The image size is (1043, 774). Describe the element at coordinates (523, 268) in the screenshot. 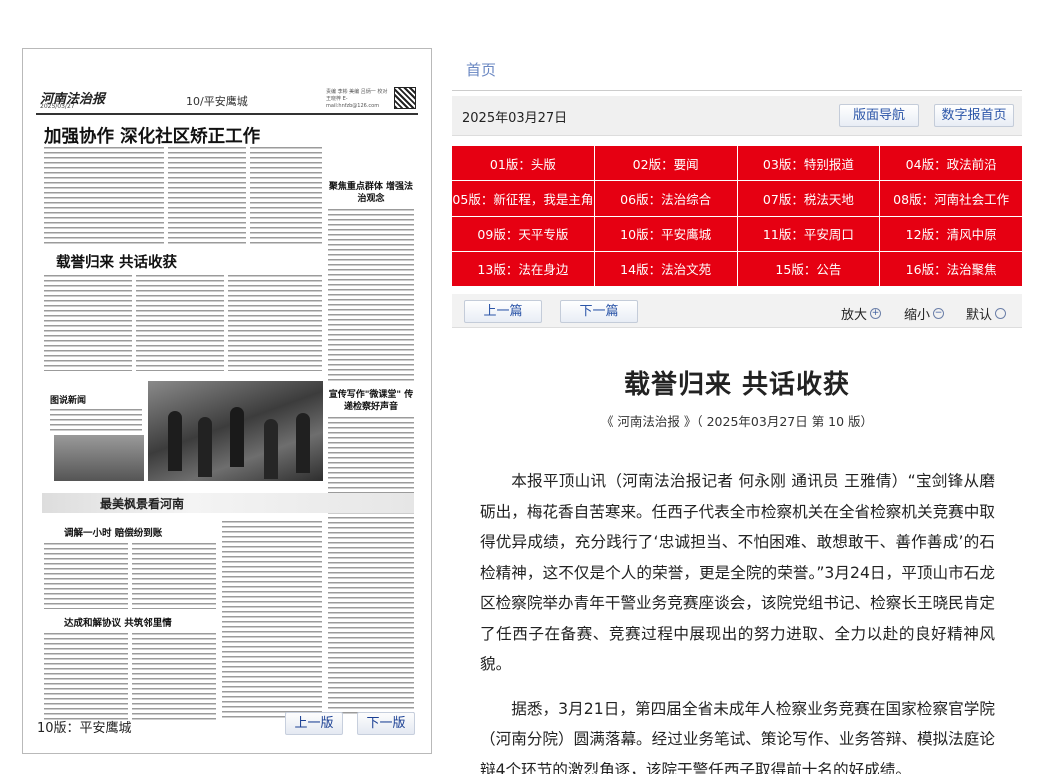

I see `page-link: 13版：法在身边` at that location.